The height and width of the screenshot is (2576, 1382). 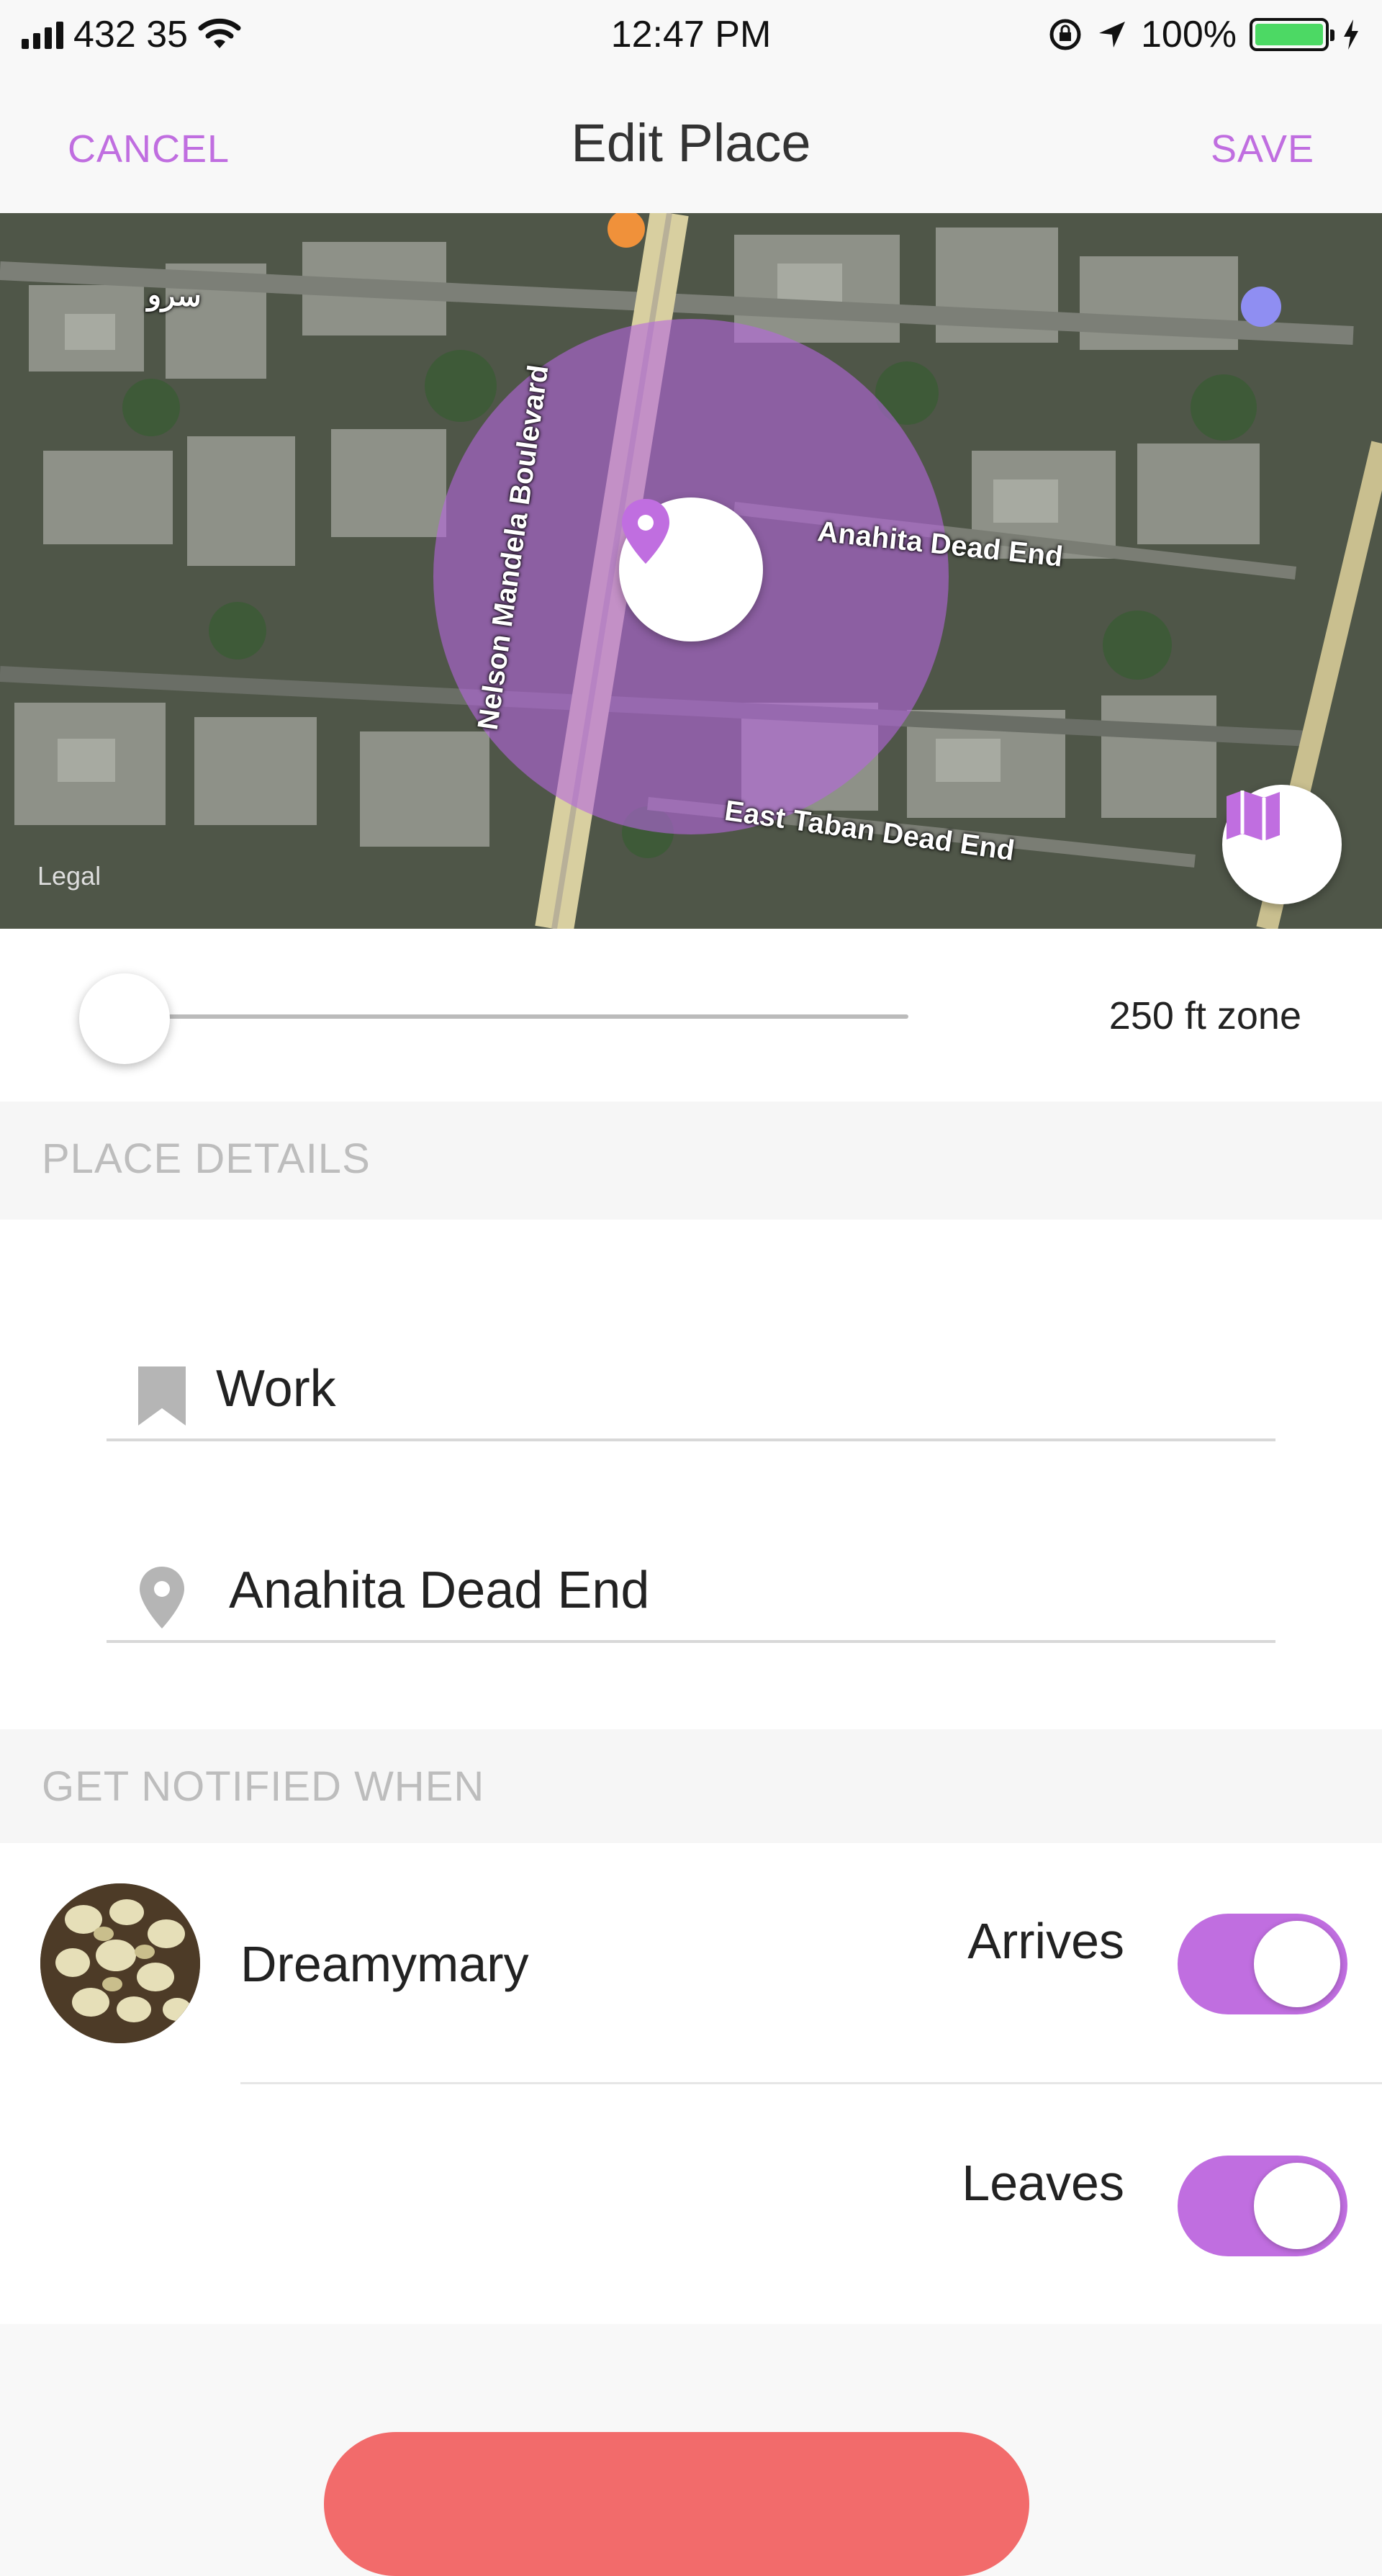 I want to click on bookmark-icon, so click(x=162, y=1396).